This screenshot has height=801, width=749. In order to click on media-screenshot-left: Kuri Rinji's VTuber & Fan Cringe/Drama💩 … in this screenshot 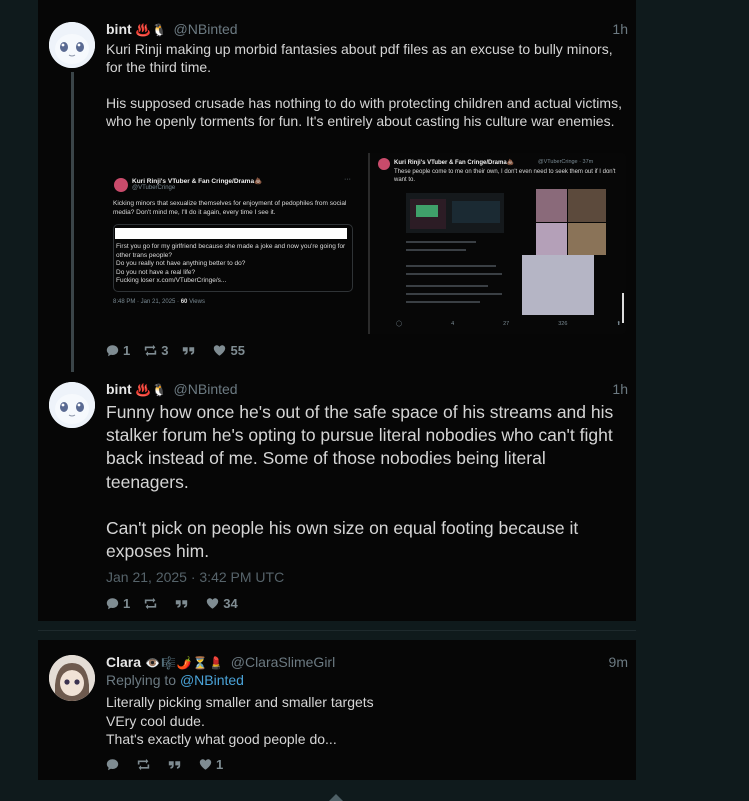, I will do `click(237, 243)`.